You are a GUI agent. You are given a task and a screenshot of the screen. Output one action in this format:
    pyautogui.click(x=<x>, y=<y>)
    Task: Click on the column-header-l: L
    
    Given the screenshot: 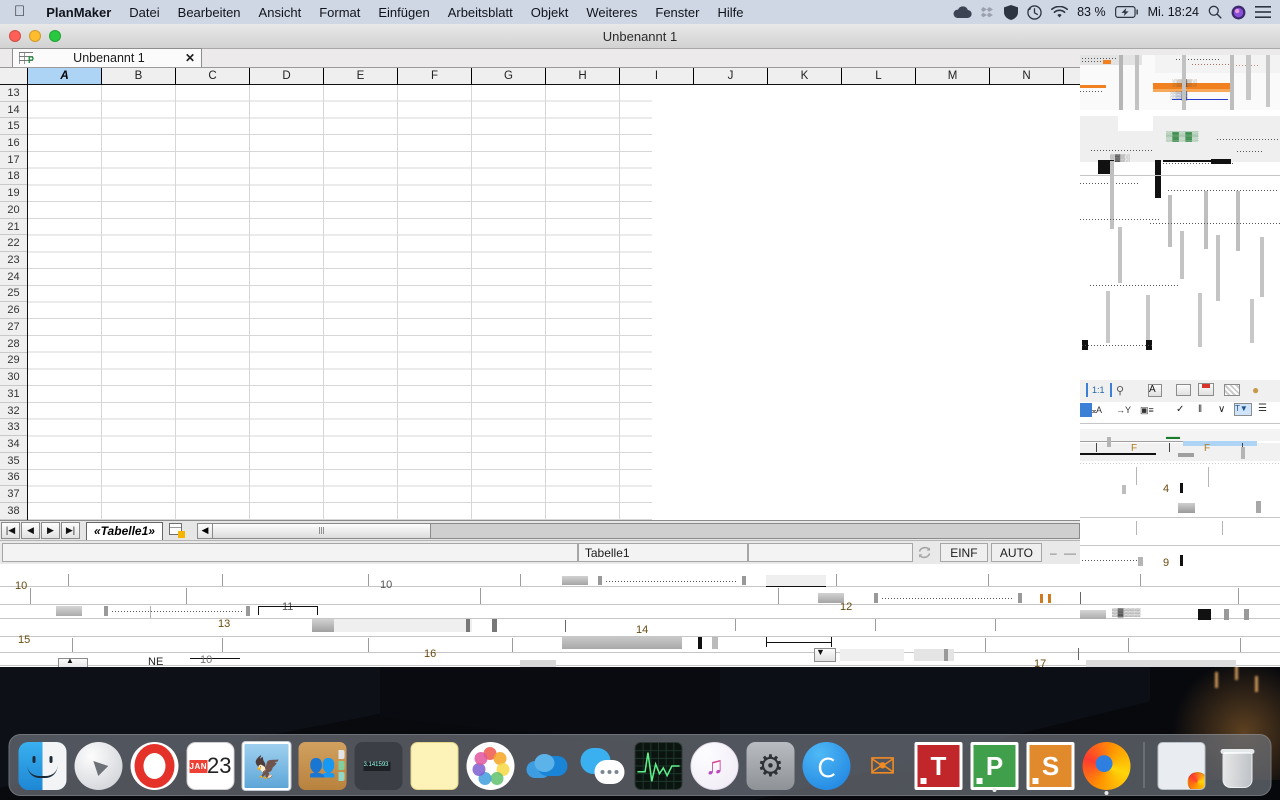 What is the action you would take?
    pyautogui.click(x=879, y=76)
    